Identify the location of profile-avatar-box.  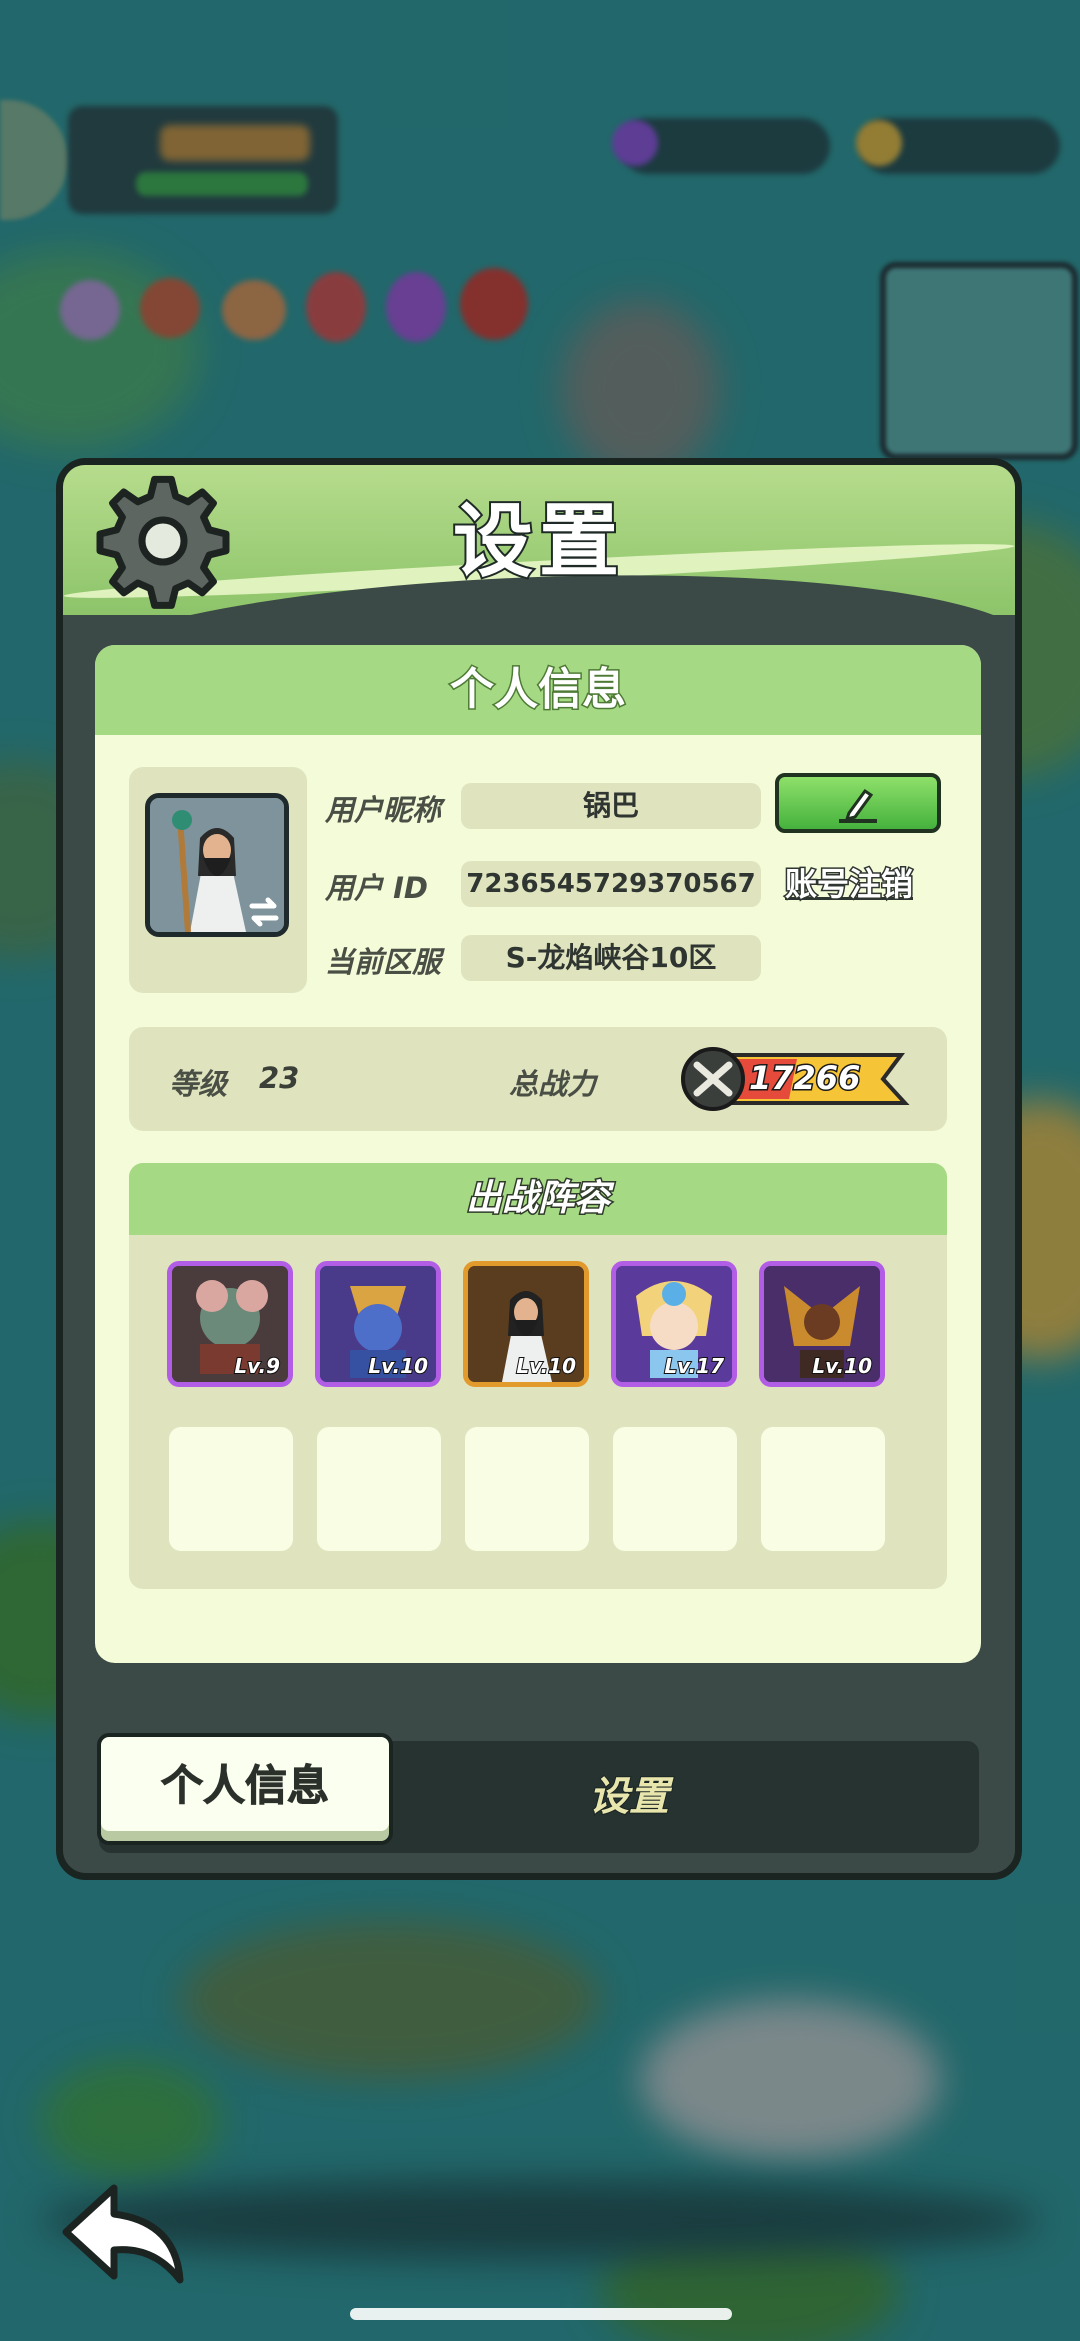
(218, 880).